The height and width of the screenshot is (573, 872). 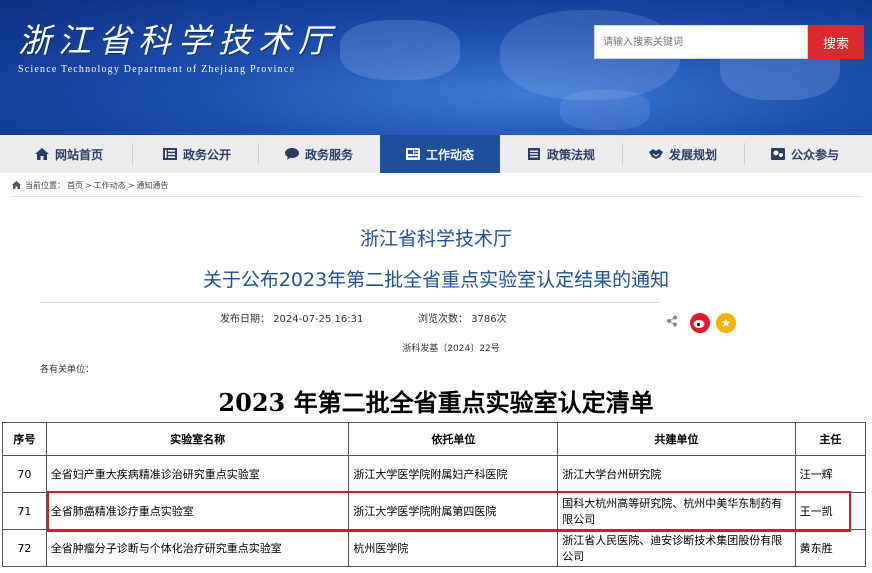 I want to click on chat-icon, so click(x=291, y=154).